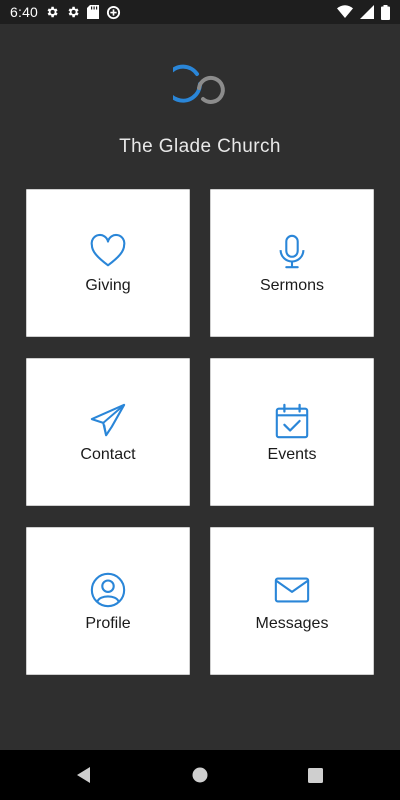 This screenshot has width=400, height=800. I want to click on status-left: 6:40, so click(65, 12).